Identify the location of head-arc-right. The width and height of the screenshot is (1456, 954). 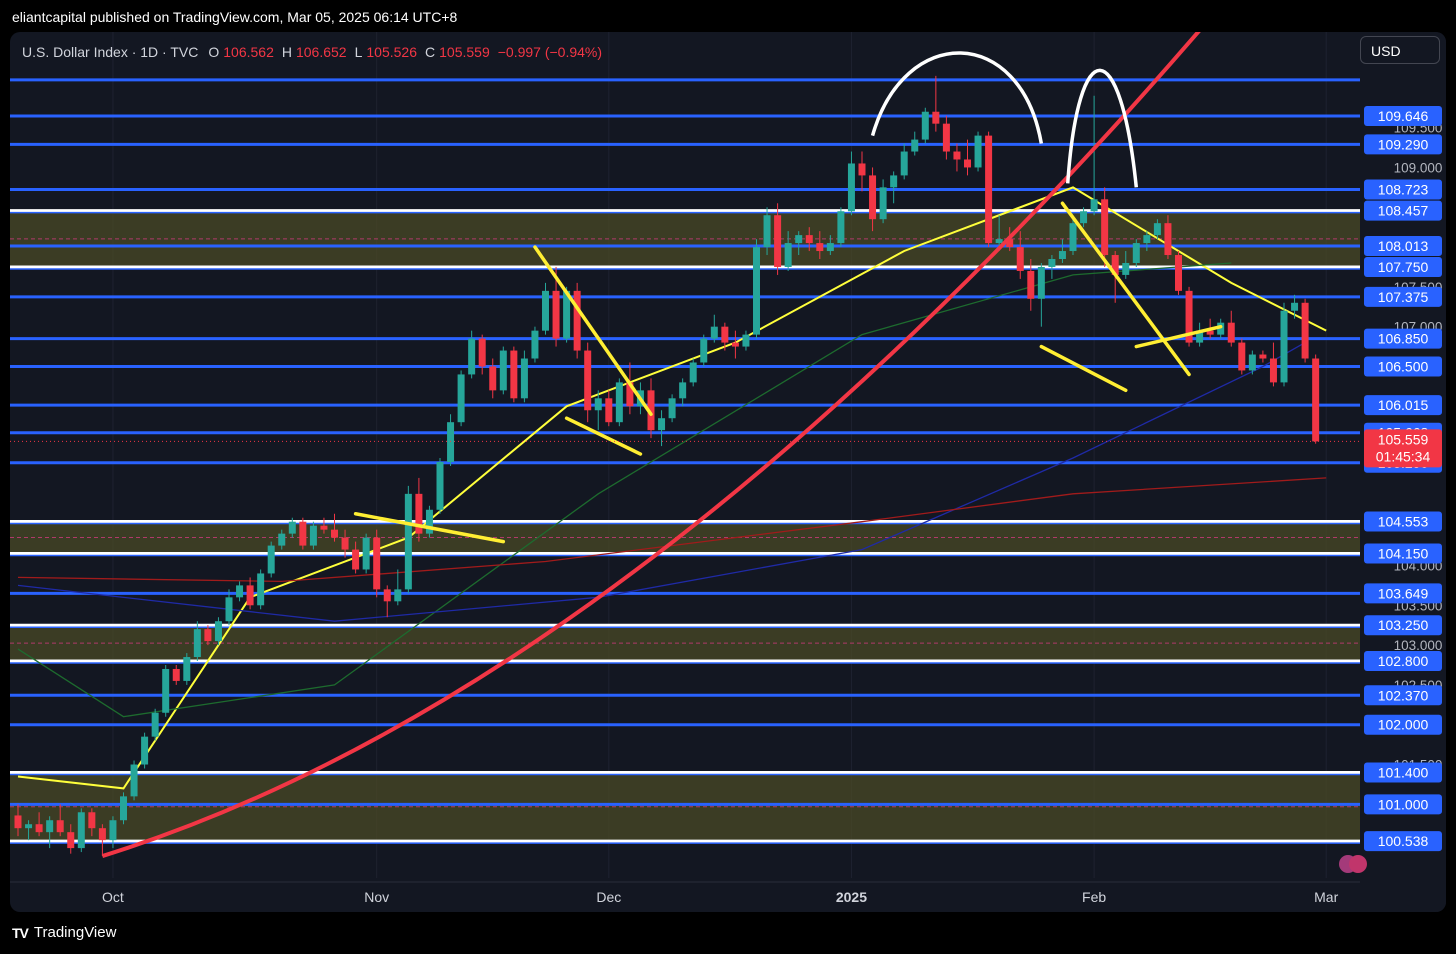
(1102, 128).